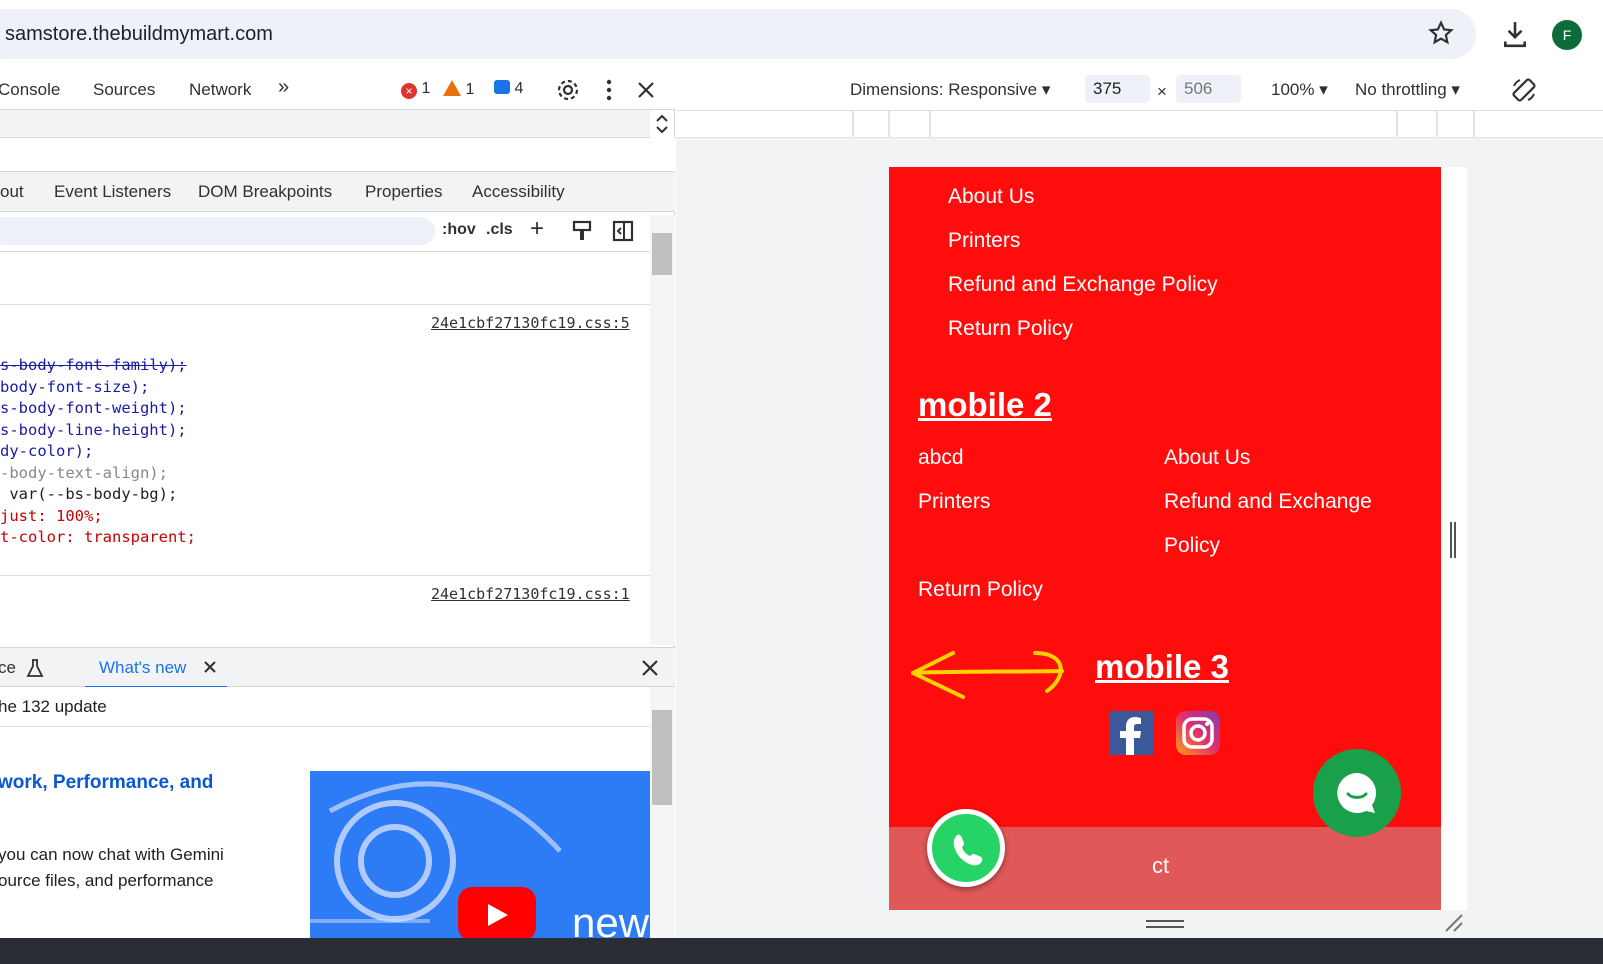 The image size is (1603, 964). I want to click on error-count: × 1, so click(415, 89).